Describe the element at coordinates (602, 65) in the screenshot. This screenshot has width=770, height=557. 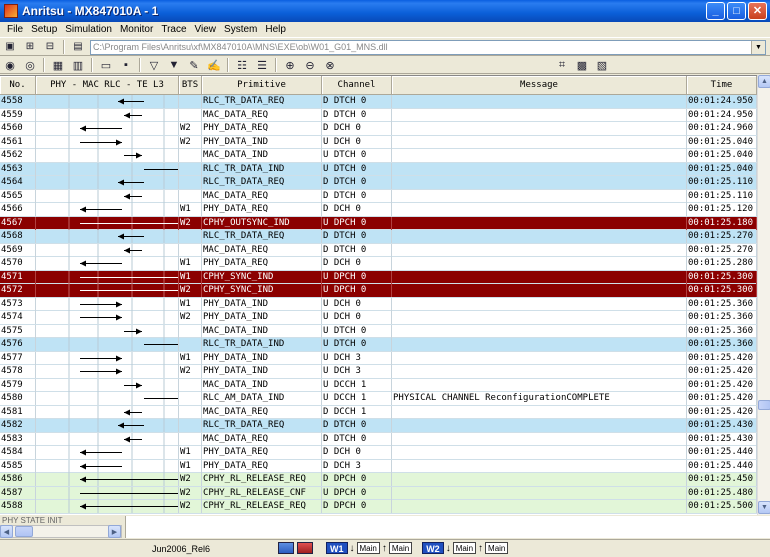
I see `split-icon: ▧` at that location.